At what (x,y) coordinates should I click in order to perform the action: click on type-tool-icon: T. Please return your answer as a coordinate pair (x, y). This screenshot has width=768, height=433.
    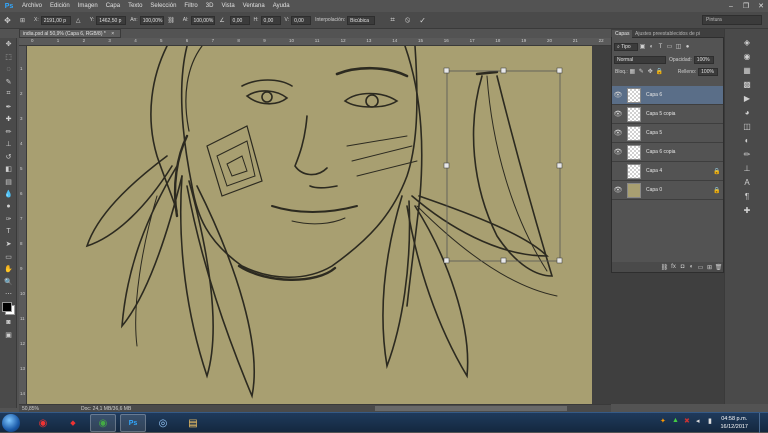
    Looking at the image, I should click on (8, 232).